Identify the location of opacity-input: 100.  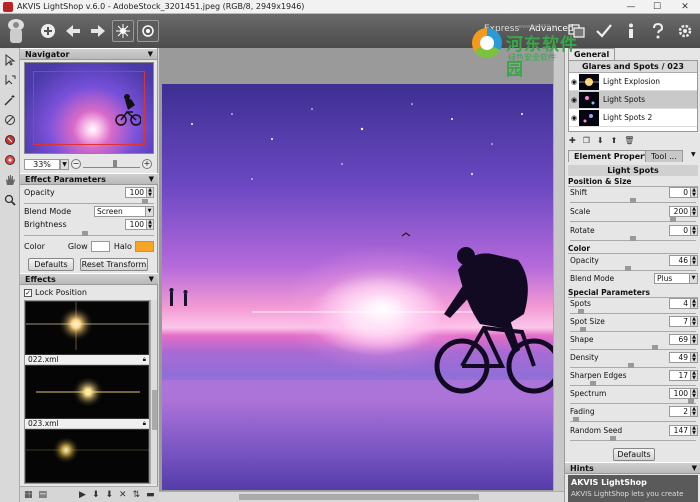
(136, 192).